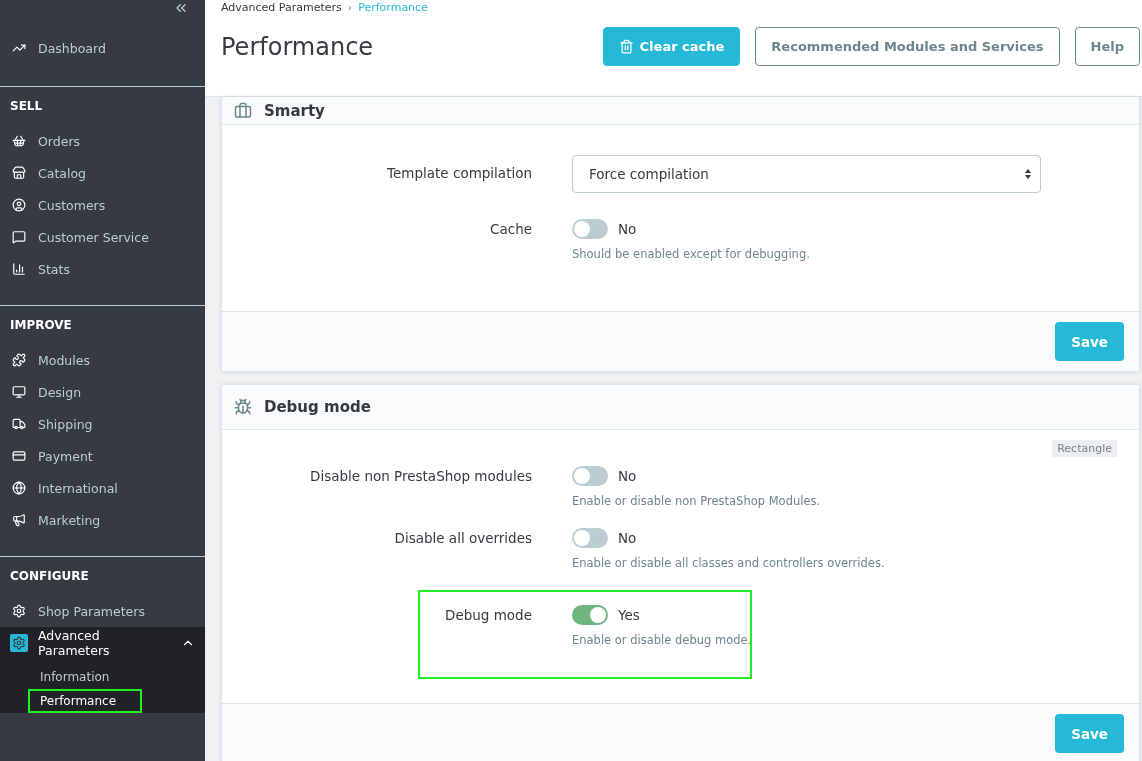 Image resolution: width=1142 pixels, height=761 pixels. What do you see at coordinates (1084, 448) in the screenshot?
I see `tag-label: Rectangle` at bounding box center [1084, 448].